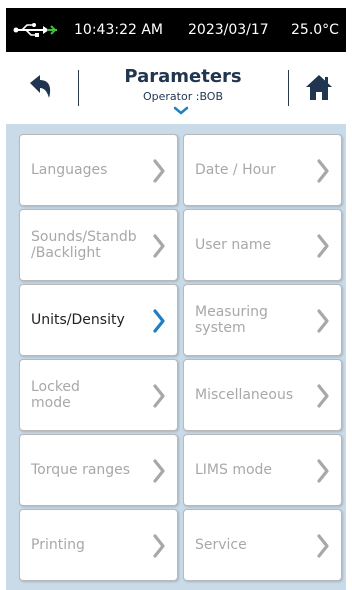  I want to click on back-arrow-icon, so click(40, 86).